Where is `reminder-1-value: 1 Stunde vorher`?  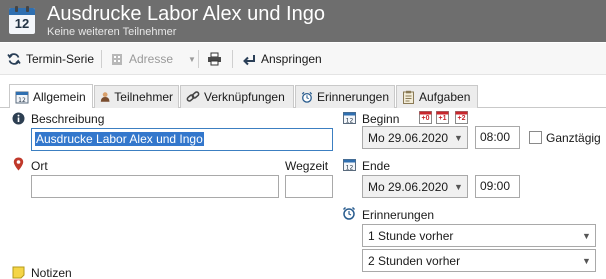 reminder-1-value: 1 Stunde vorher is located at coordinates (411, 236).